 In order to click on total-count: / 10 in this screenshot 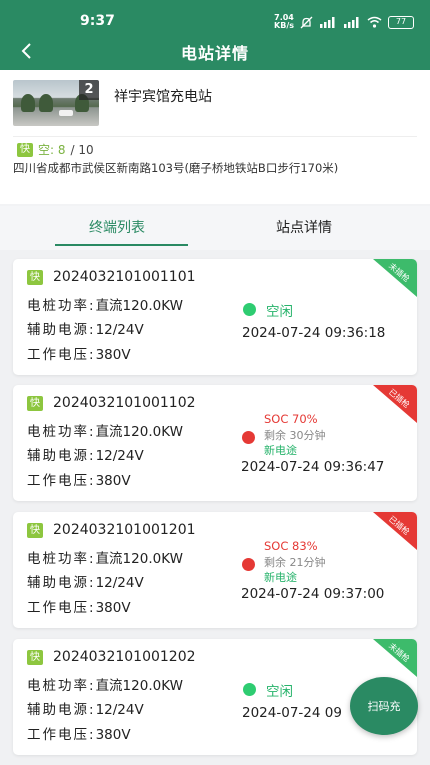, I will do `click(82, 149)`.